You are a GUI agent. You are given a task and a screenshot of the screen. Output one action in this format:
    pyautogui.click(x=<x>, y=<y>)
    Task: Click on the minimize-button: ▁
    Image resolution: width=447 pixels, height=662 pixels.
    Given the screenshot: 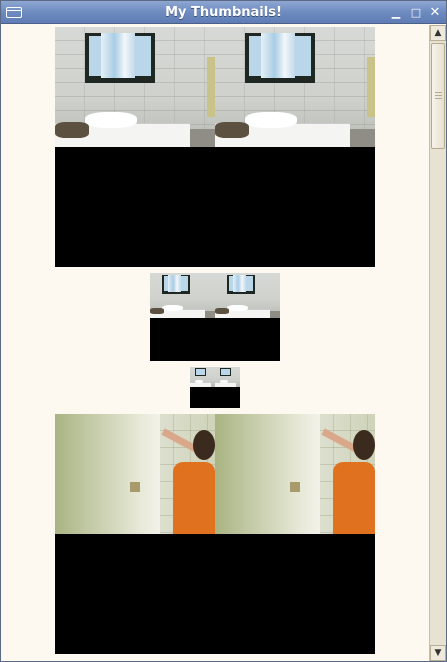 What is the action you would take?
    pyautogui.click(x=396, y=12)
    